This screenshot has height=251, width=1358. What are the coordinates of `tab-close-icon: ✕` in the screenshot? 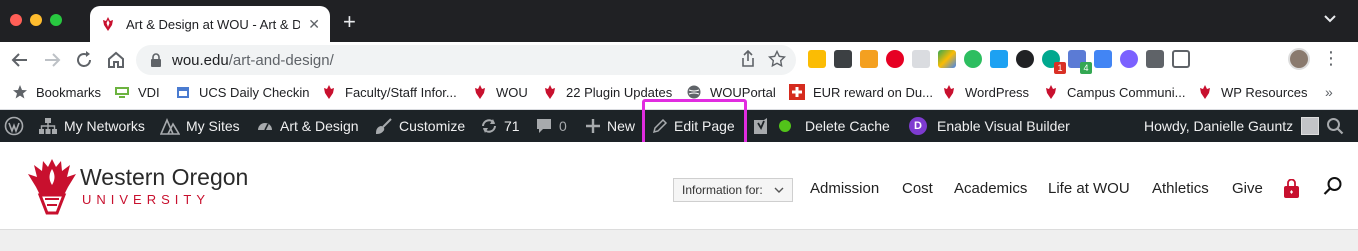 It's located at (314, 24).